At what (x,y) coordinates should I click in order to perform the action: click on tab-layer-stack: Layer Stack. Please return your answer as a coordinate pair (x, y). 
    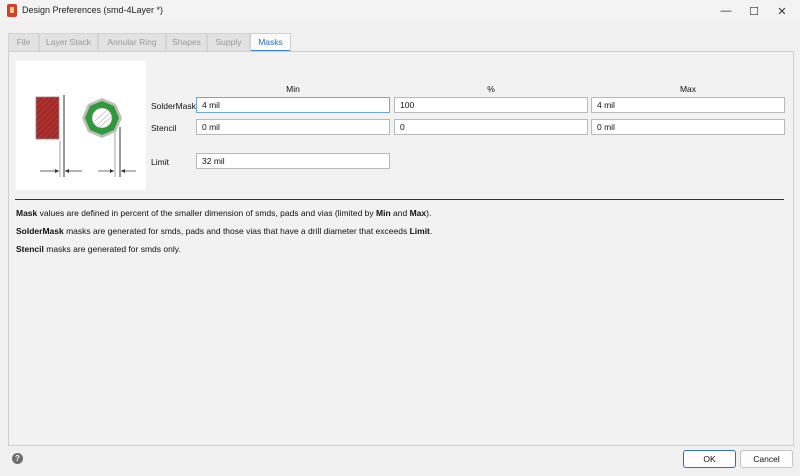
    Looking at the image, I should click on (68, 42).